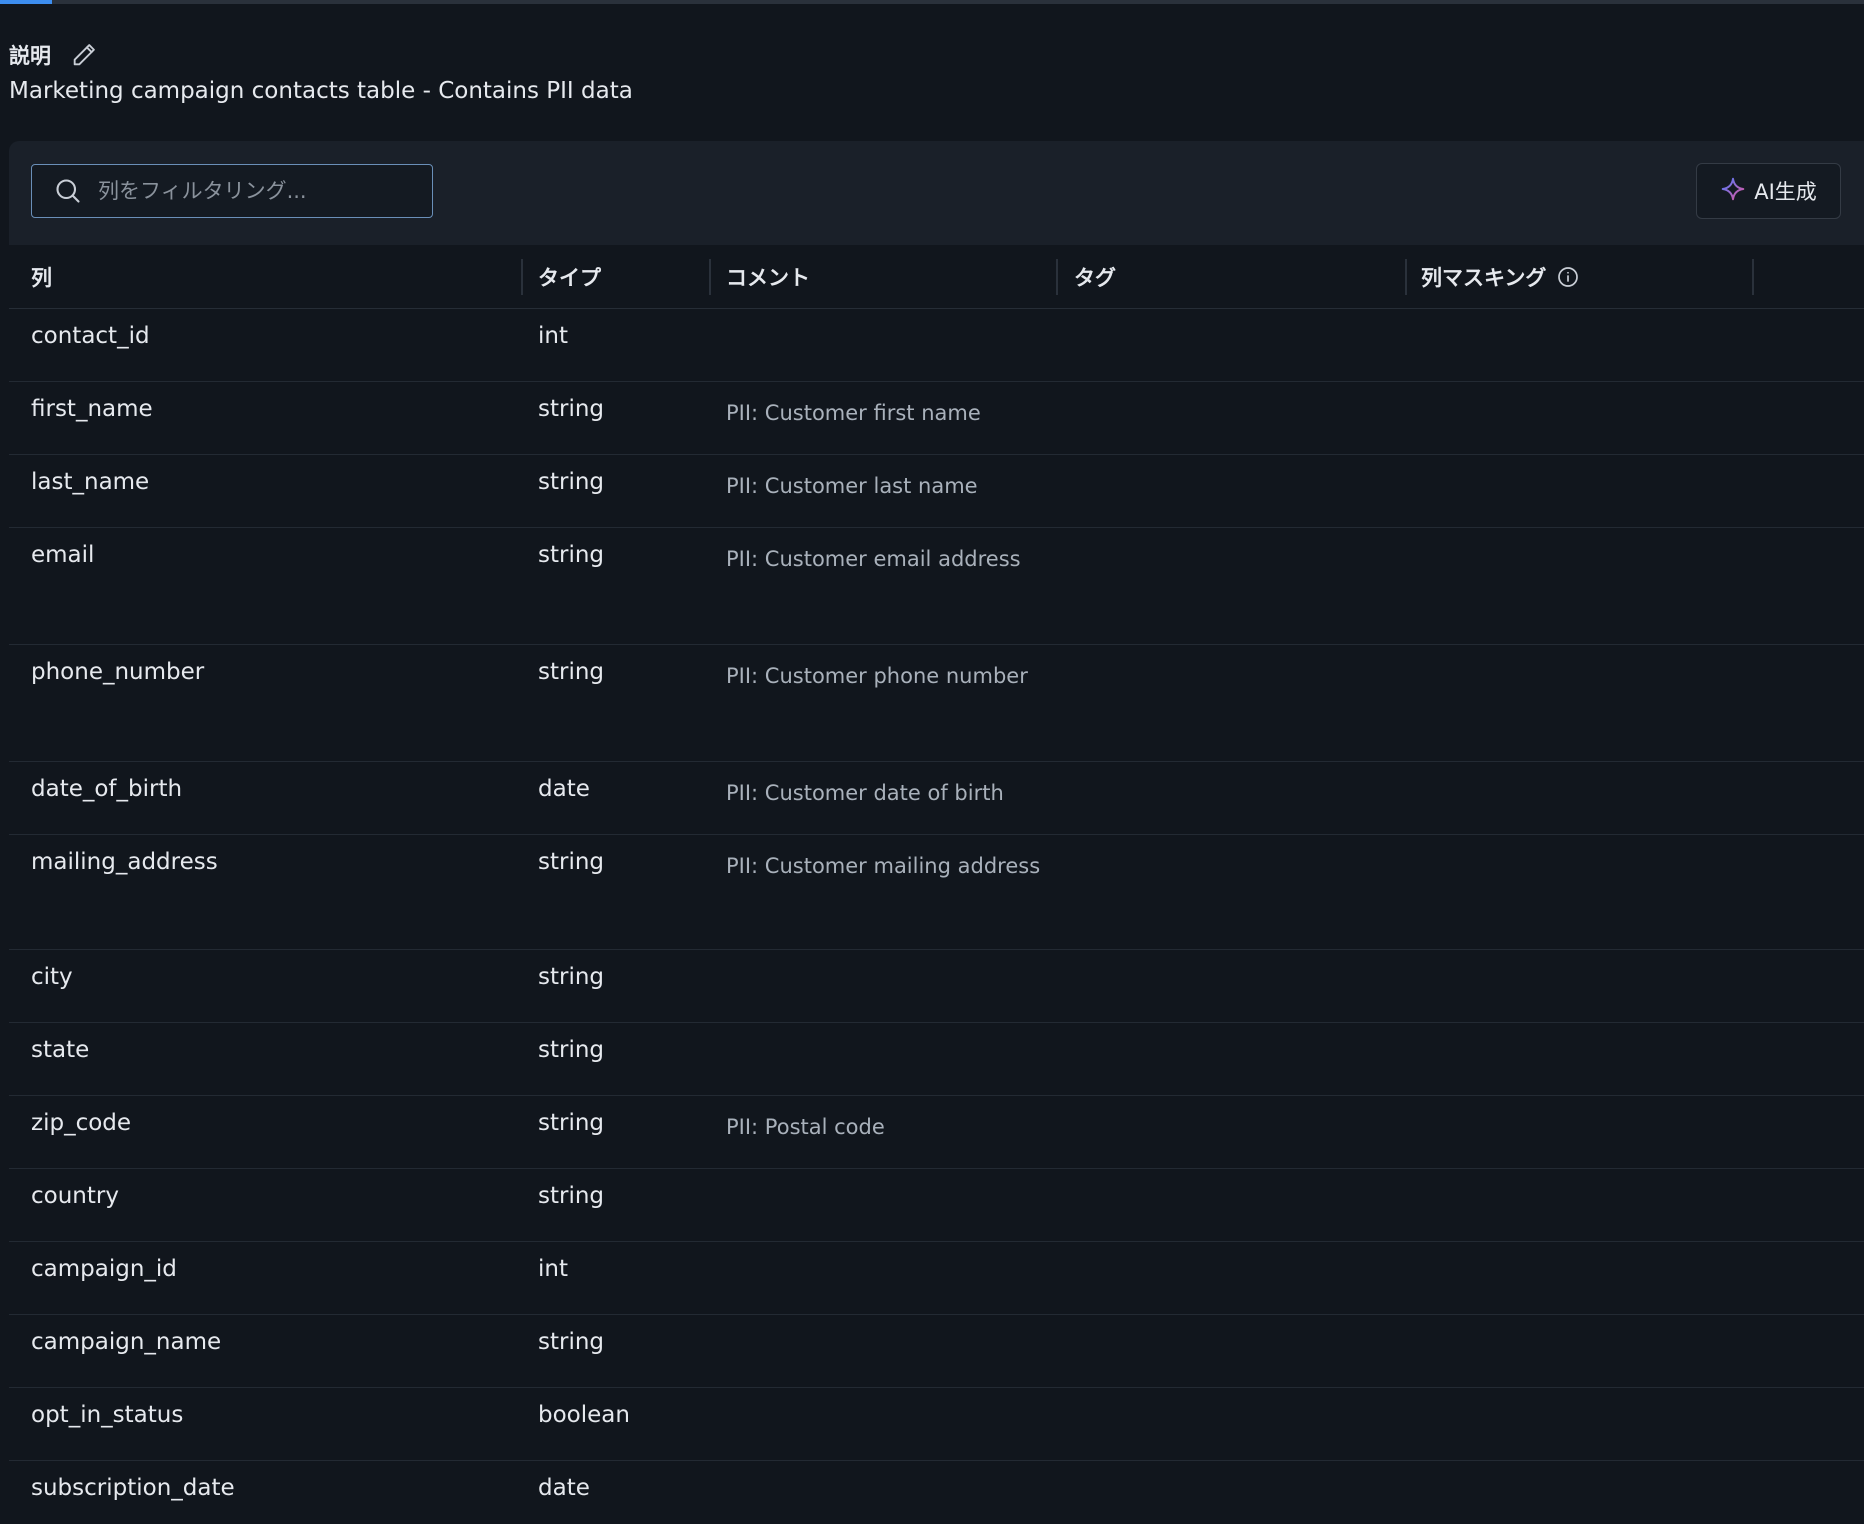  What do you see at coordinates (75, 1196) in the screenshot?
I see `column-name: country` at bounding box center [75, 1196].